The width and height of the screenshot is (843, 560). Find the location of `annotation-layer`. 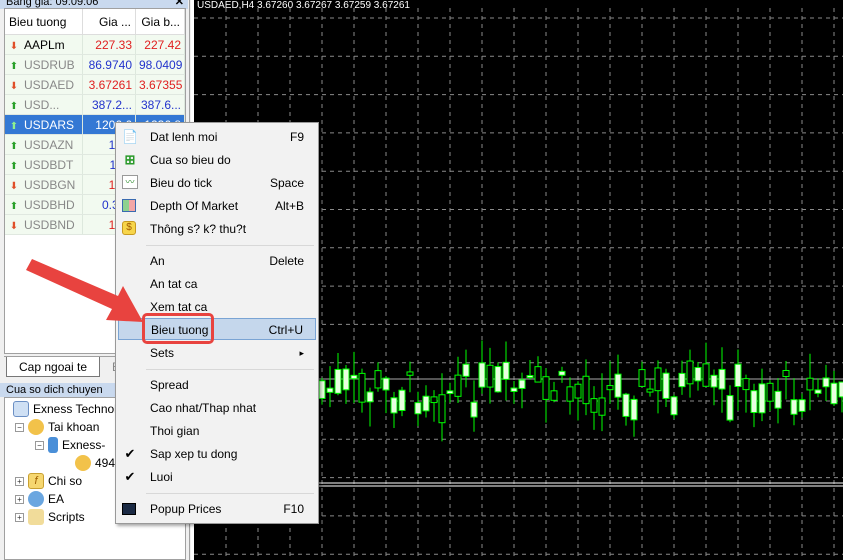

annotation-layer is located at coordinates (84, 290).